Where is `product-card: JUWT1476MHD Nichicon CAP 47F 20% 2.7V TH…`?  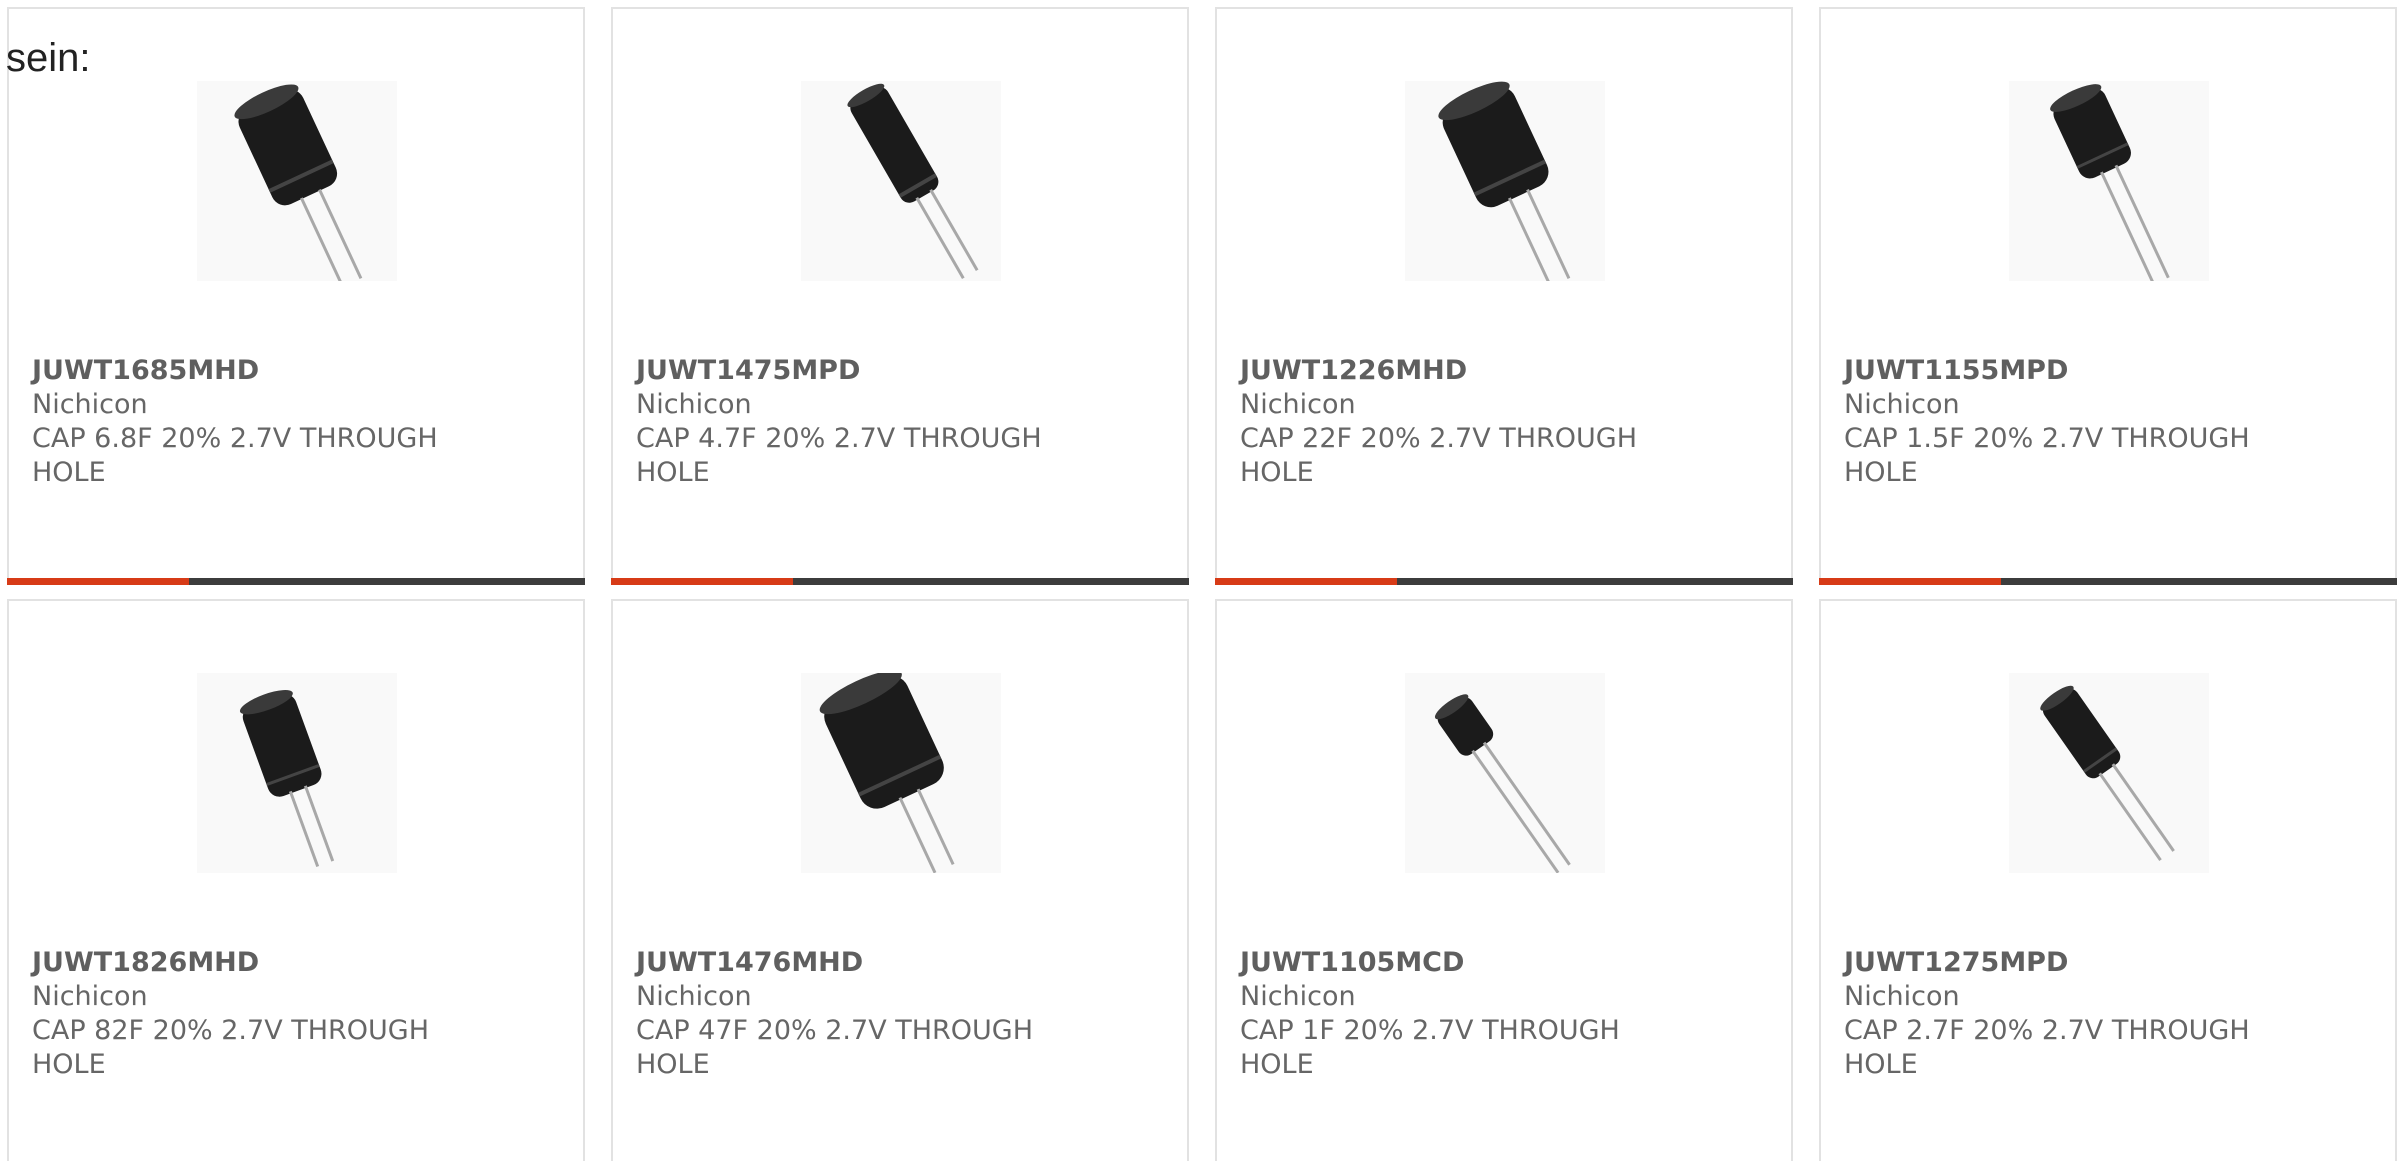 product-card: JUWT1476MHD Nichicon CAP 47F 20% 2.7V TH… is located at coordinates (900, 880).